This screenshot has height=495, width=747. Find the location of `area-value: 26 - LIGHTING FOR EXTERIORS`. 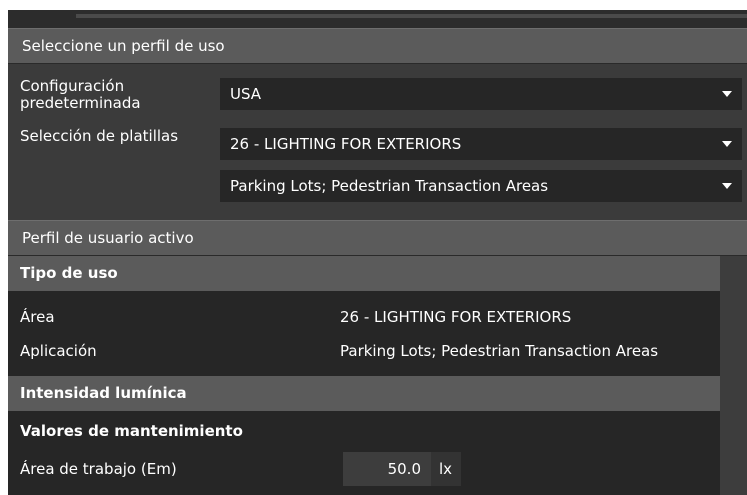

area-value: 26 - LIGHTING FOR EXTERIORS is located at coordinates (456, 317).